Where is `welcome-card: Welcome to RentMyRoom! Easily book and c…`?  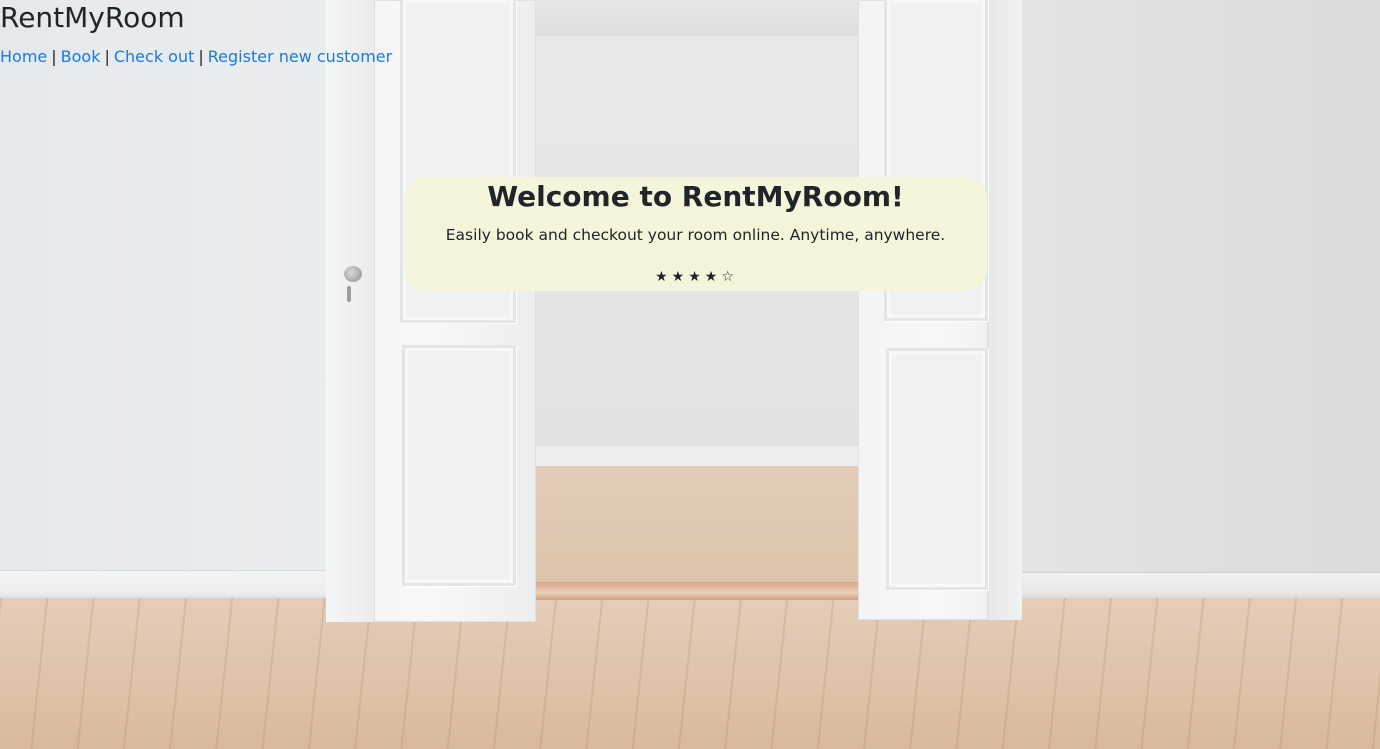 welcome-card: Welcome to RentMyRoom! Easily book and c… is located at coordinates (695, 234).